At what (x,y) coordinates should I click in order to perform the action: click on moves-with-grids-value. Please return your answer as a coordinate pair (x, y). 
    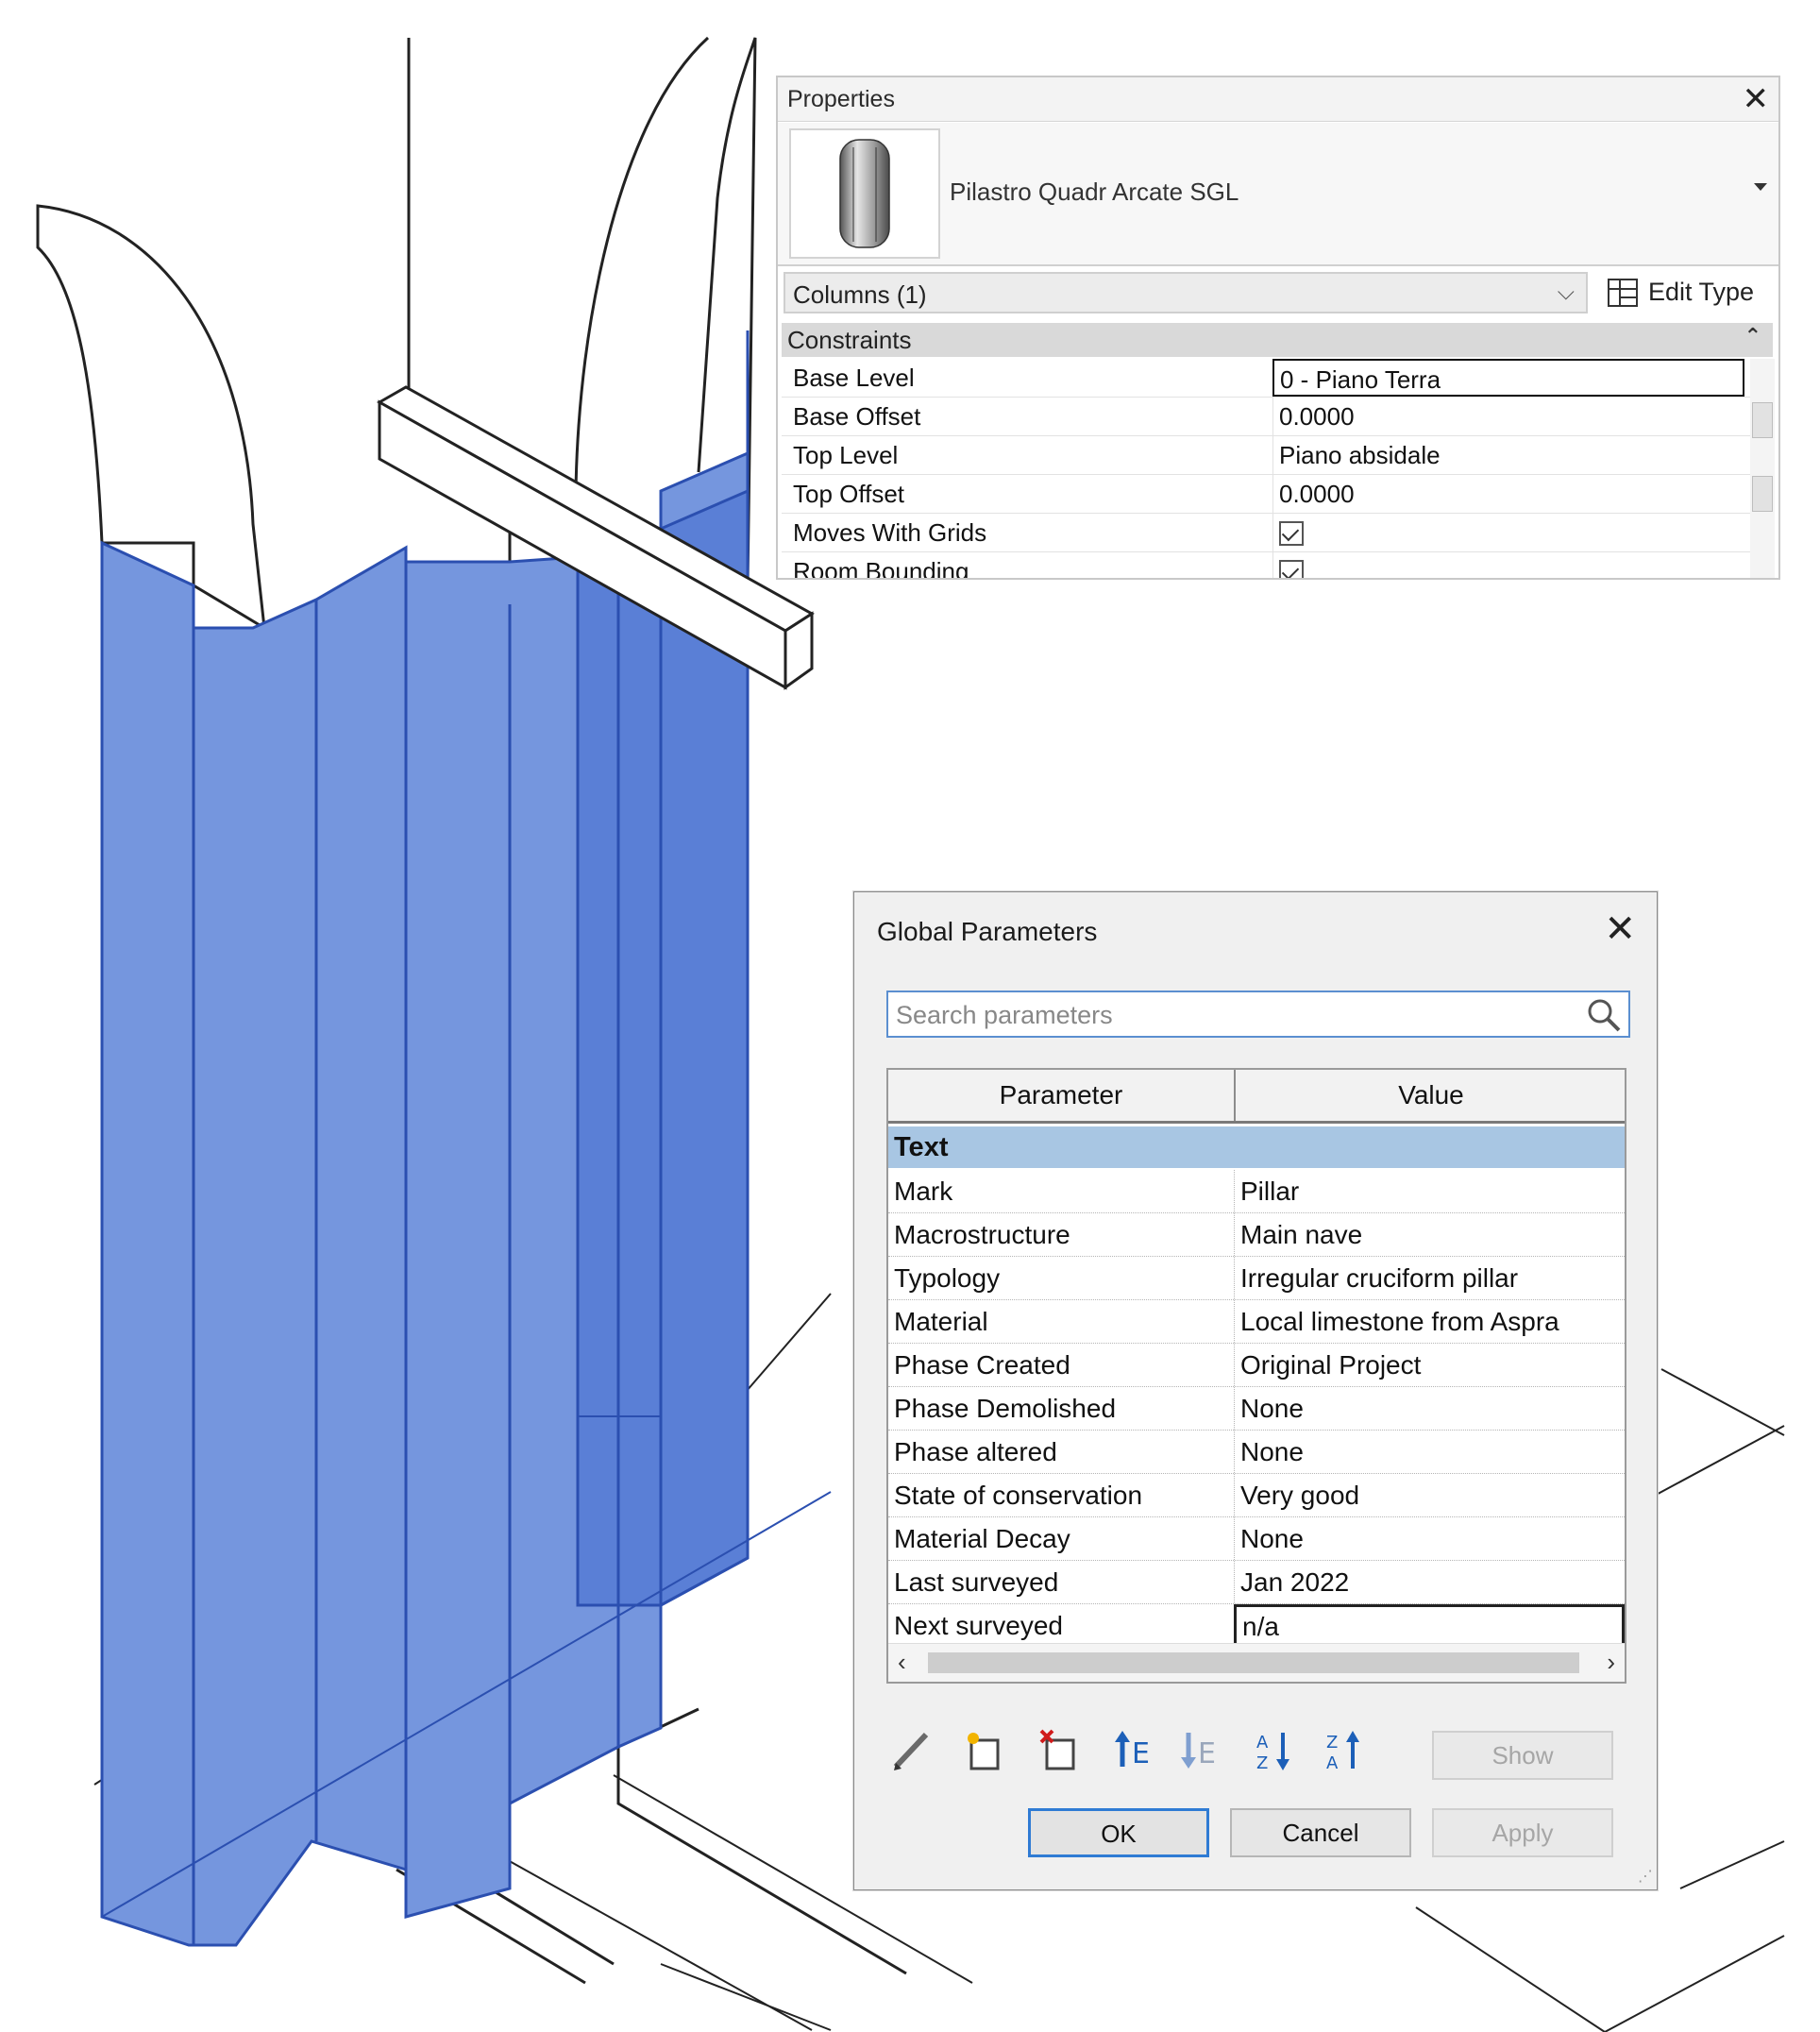
    Looking at the image, I should click on (1508, 532).